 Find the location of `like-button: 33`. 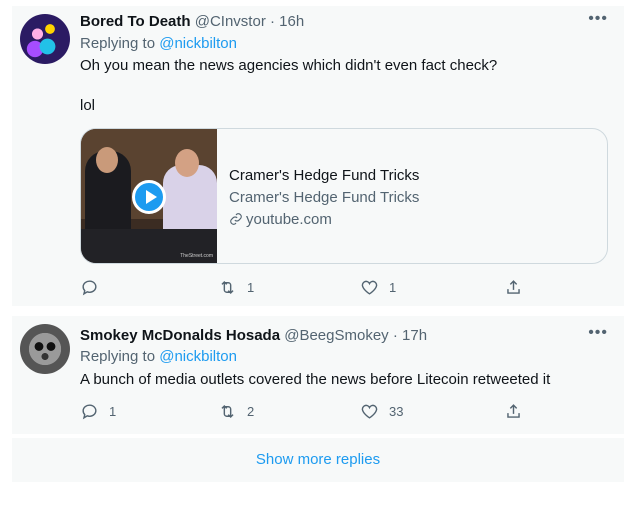

like-button: 33 is located at coordinates (381, 411).